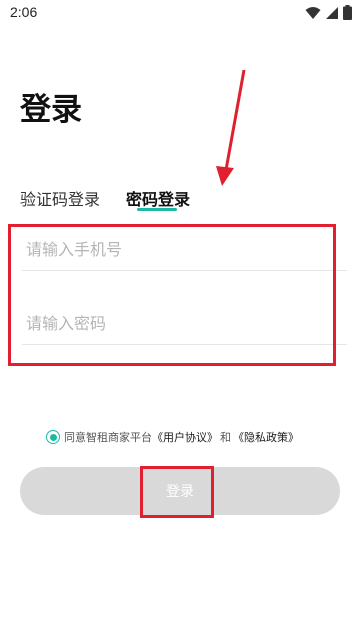  Describe the element at coordinates (231, 127) in the screenshot. I see `annotation-arrow-icon` at that location.